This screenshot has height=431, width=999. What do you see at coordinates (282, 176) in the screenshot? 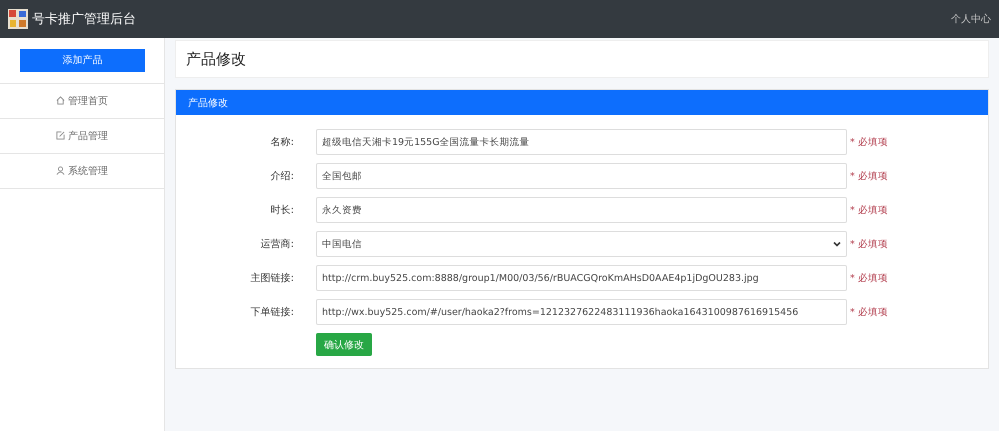
I see `field-label: 介绍:` at bounding box center [282, 176].